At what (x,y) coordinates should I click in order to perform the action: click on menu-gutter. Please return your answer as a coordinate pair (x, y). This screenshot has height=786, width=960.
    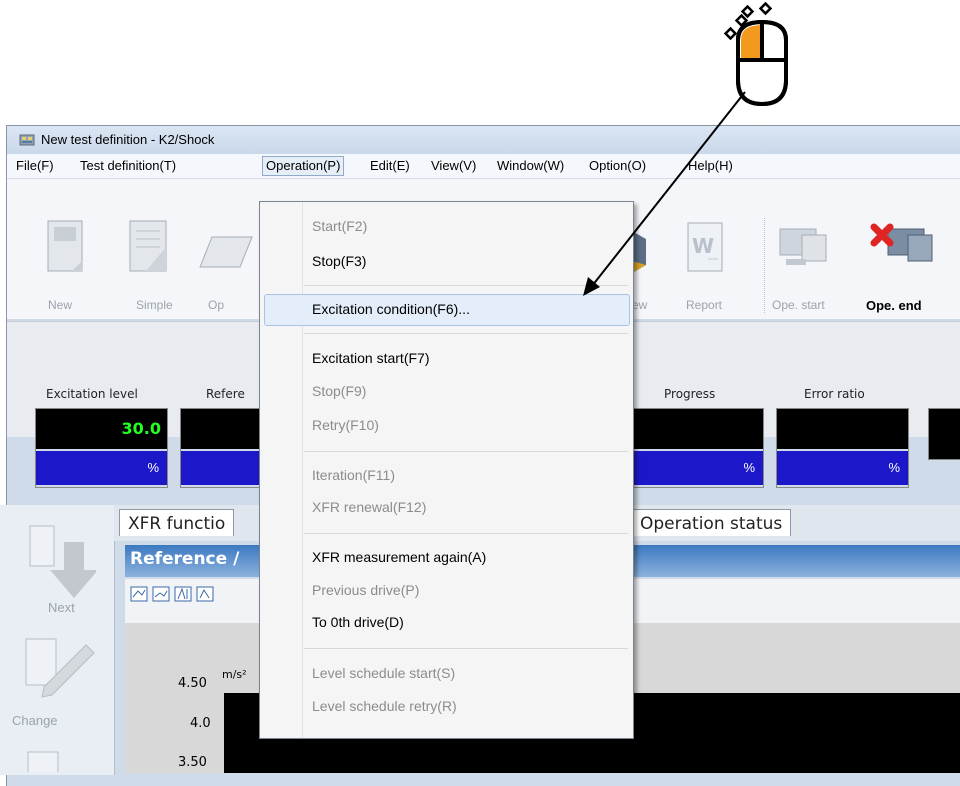
    Looking at the image, I should click on (281, 470).